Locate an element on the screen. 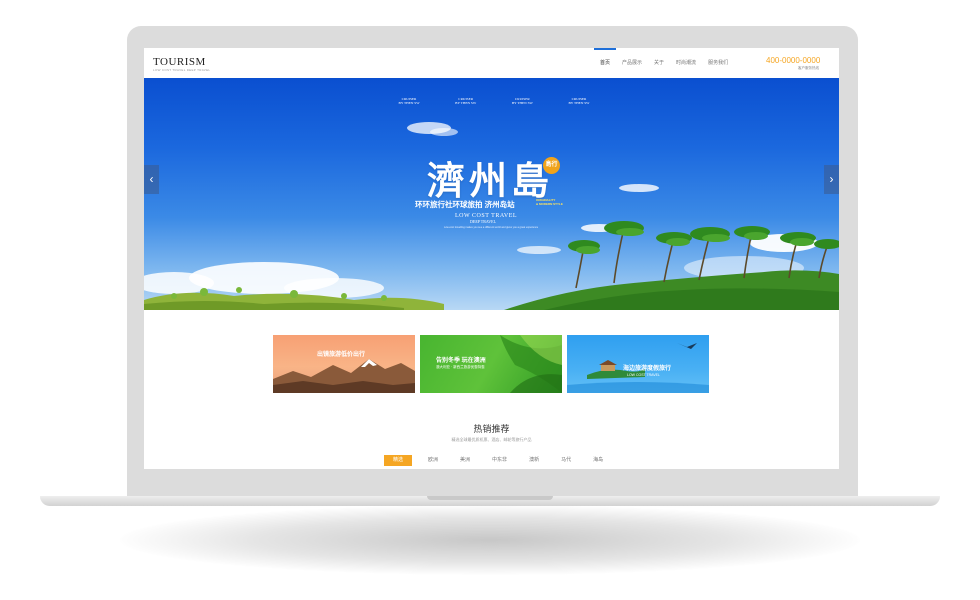  promo-banner-australia: 告别冬季 玩在澳洲 澳大利亚 · 新西兰旅游优惠特惠 is located at coordinates (491, 364).